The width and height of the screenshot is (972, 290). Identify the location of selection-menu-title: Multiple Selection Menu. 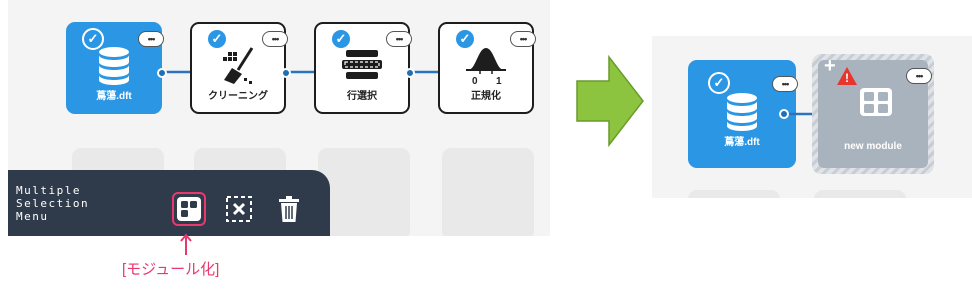
(53, 203).